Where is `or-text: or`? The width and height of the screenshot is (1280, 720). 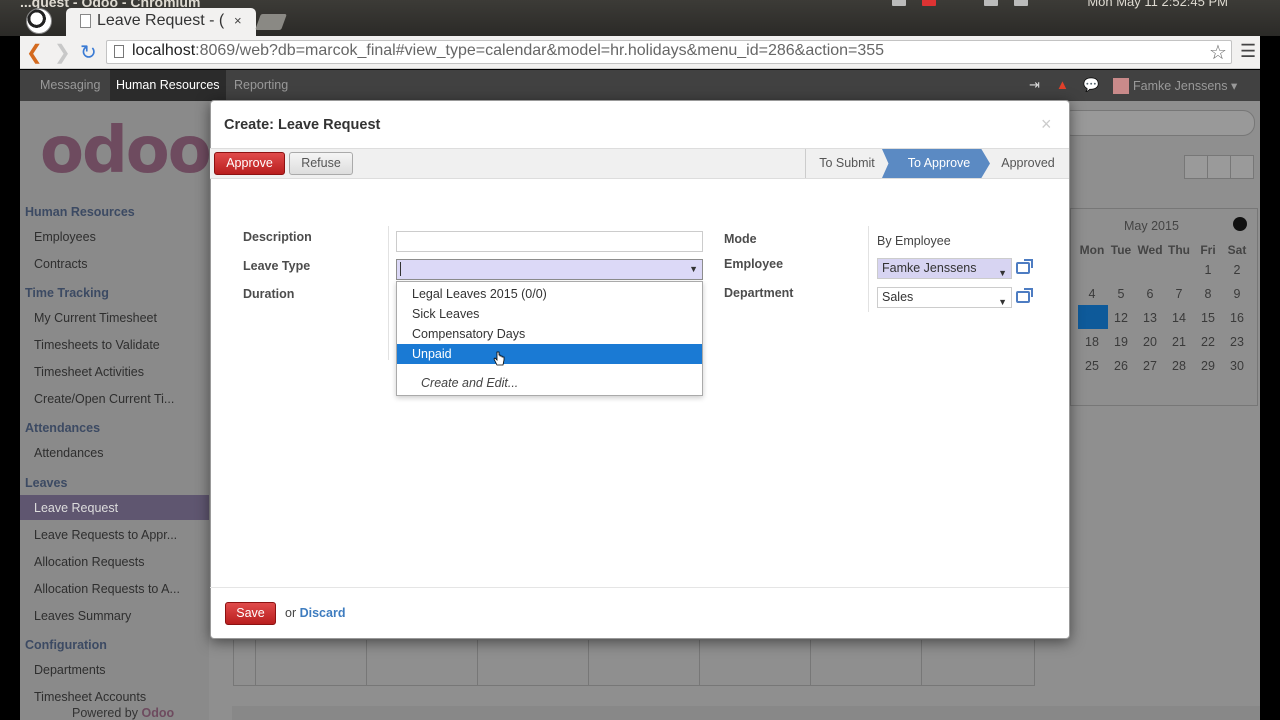
or-text: or is located at coordinates (291, 613).